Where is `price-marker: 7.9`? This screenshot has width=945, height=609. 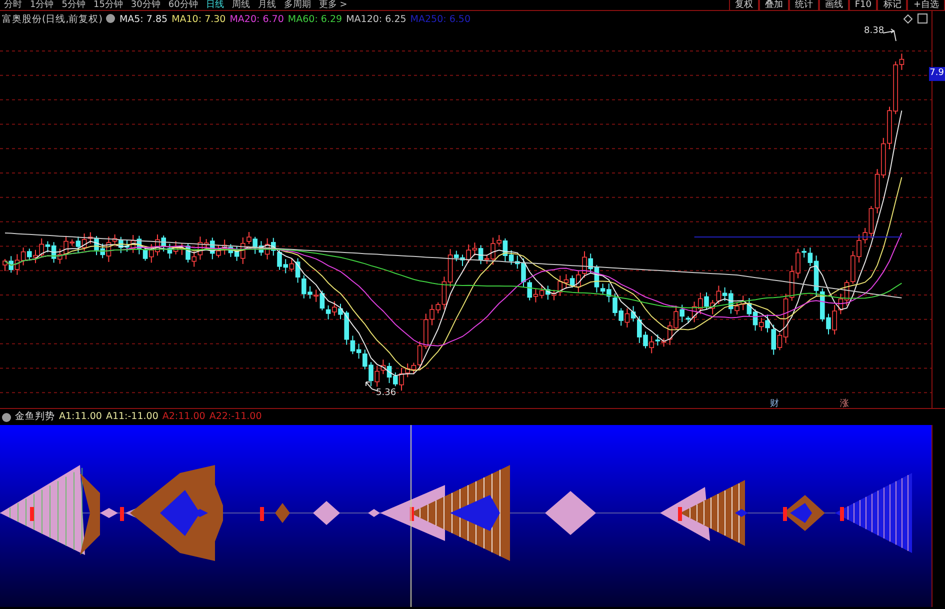 price-marker: 7.9 is located at coordinates (936, 73).